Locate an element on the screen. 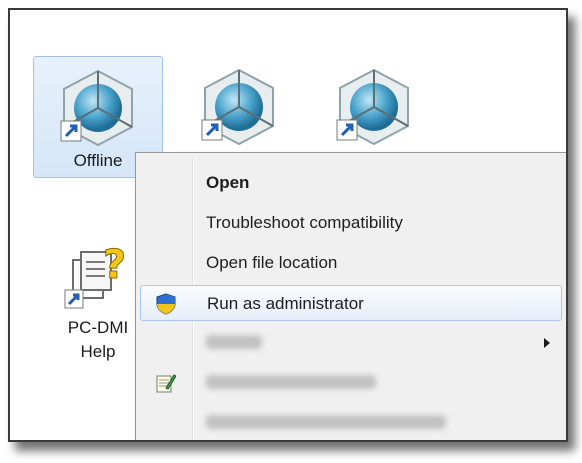 Image resolution: width=582 pixels, height=463 pixels. menu-item-troubleshoot-compatibility: Troubleshoot compatibility is located at coordinates (351, 223).